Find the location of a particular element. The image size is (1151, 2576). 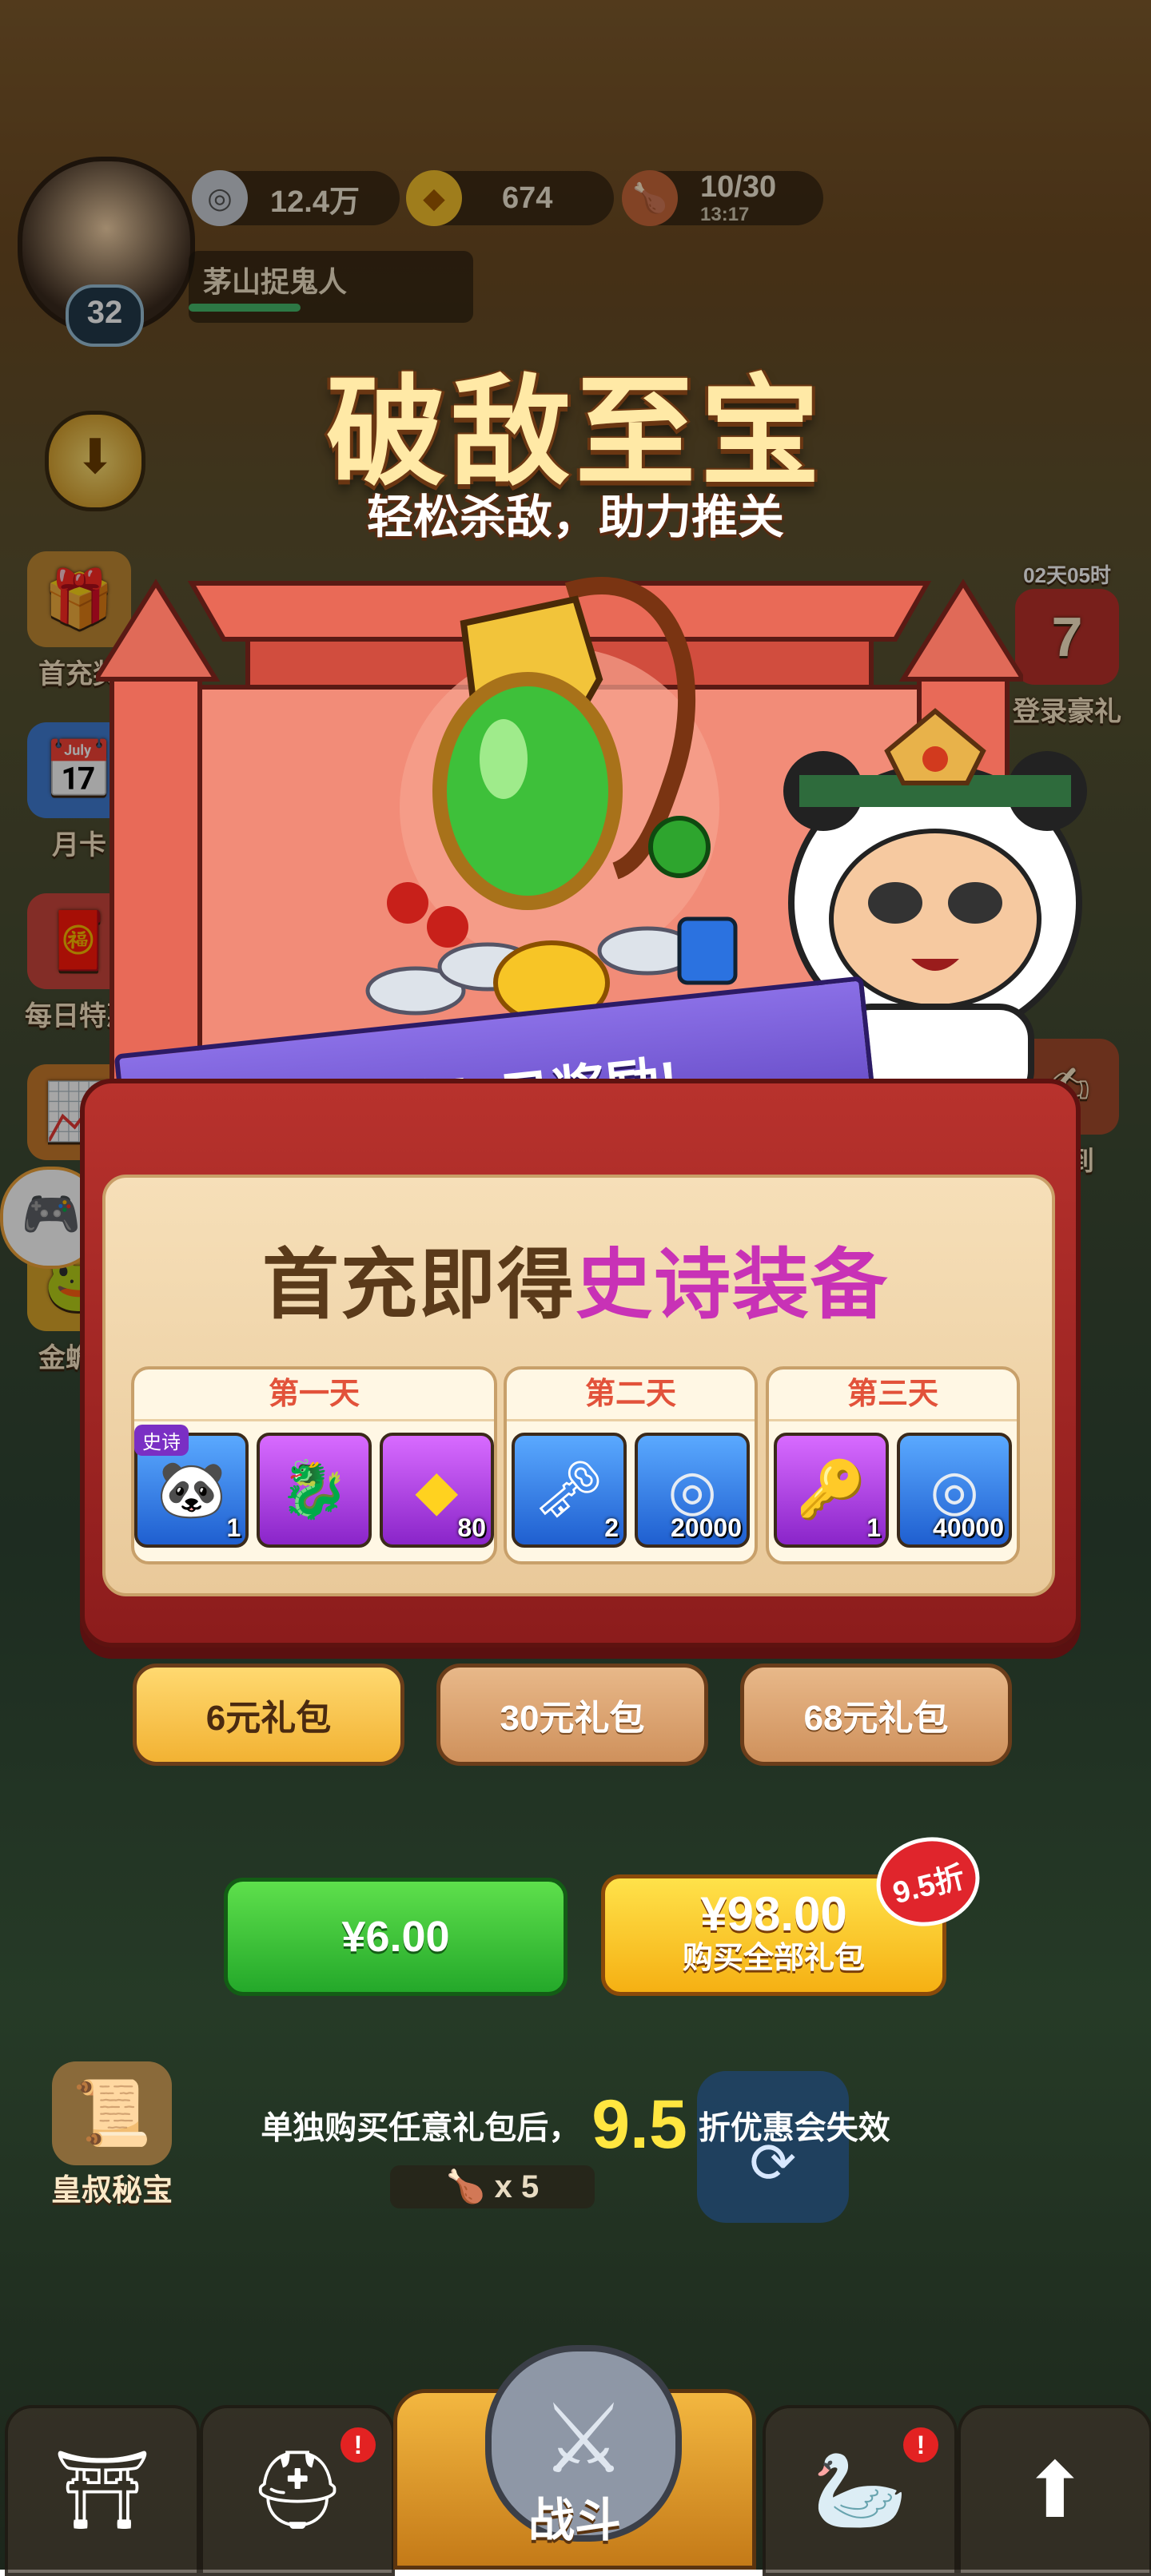

note-suffix: 折优惠会失效 is located at coordinates (794, 2128).